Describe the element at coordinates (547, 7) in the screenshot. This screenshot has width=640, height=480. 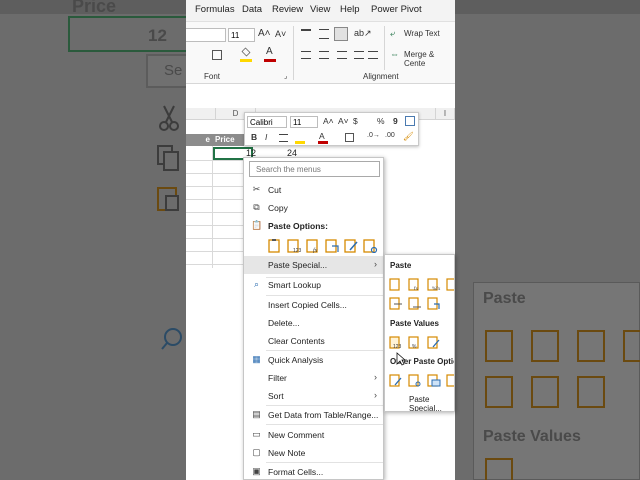
I see `bg-ribbon-band` at that location.